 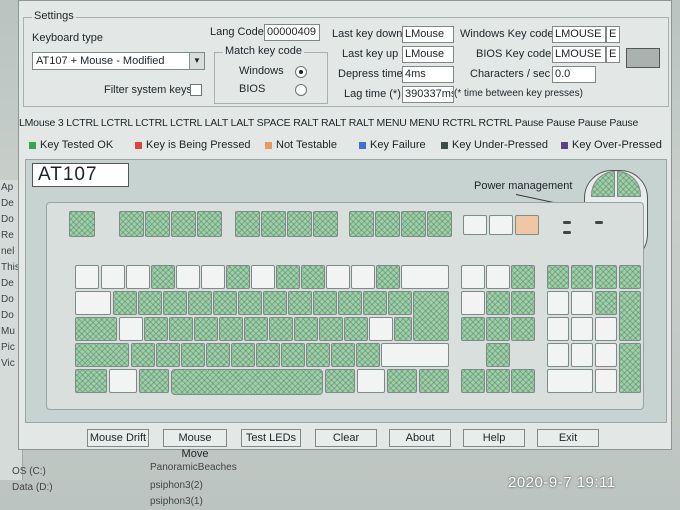 I want to click on key-left-bracket, so click(x=375, y=303).